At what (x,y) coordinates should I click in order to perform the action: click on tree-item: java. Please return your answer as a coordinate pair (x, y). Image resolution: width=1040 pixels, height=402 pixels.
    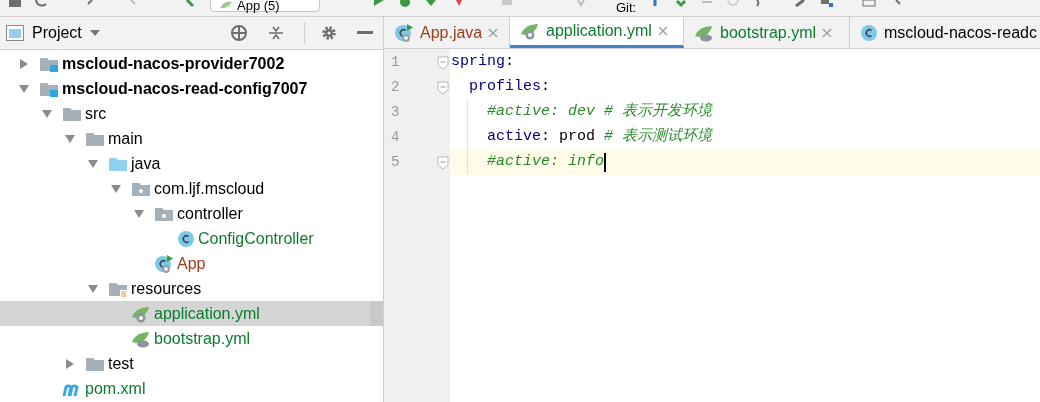
    Looking at the image, I should click on (146, 163).